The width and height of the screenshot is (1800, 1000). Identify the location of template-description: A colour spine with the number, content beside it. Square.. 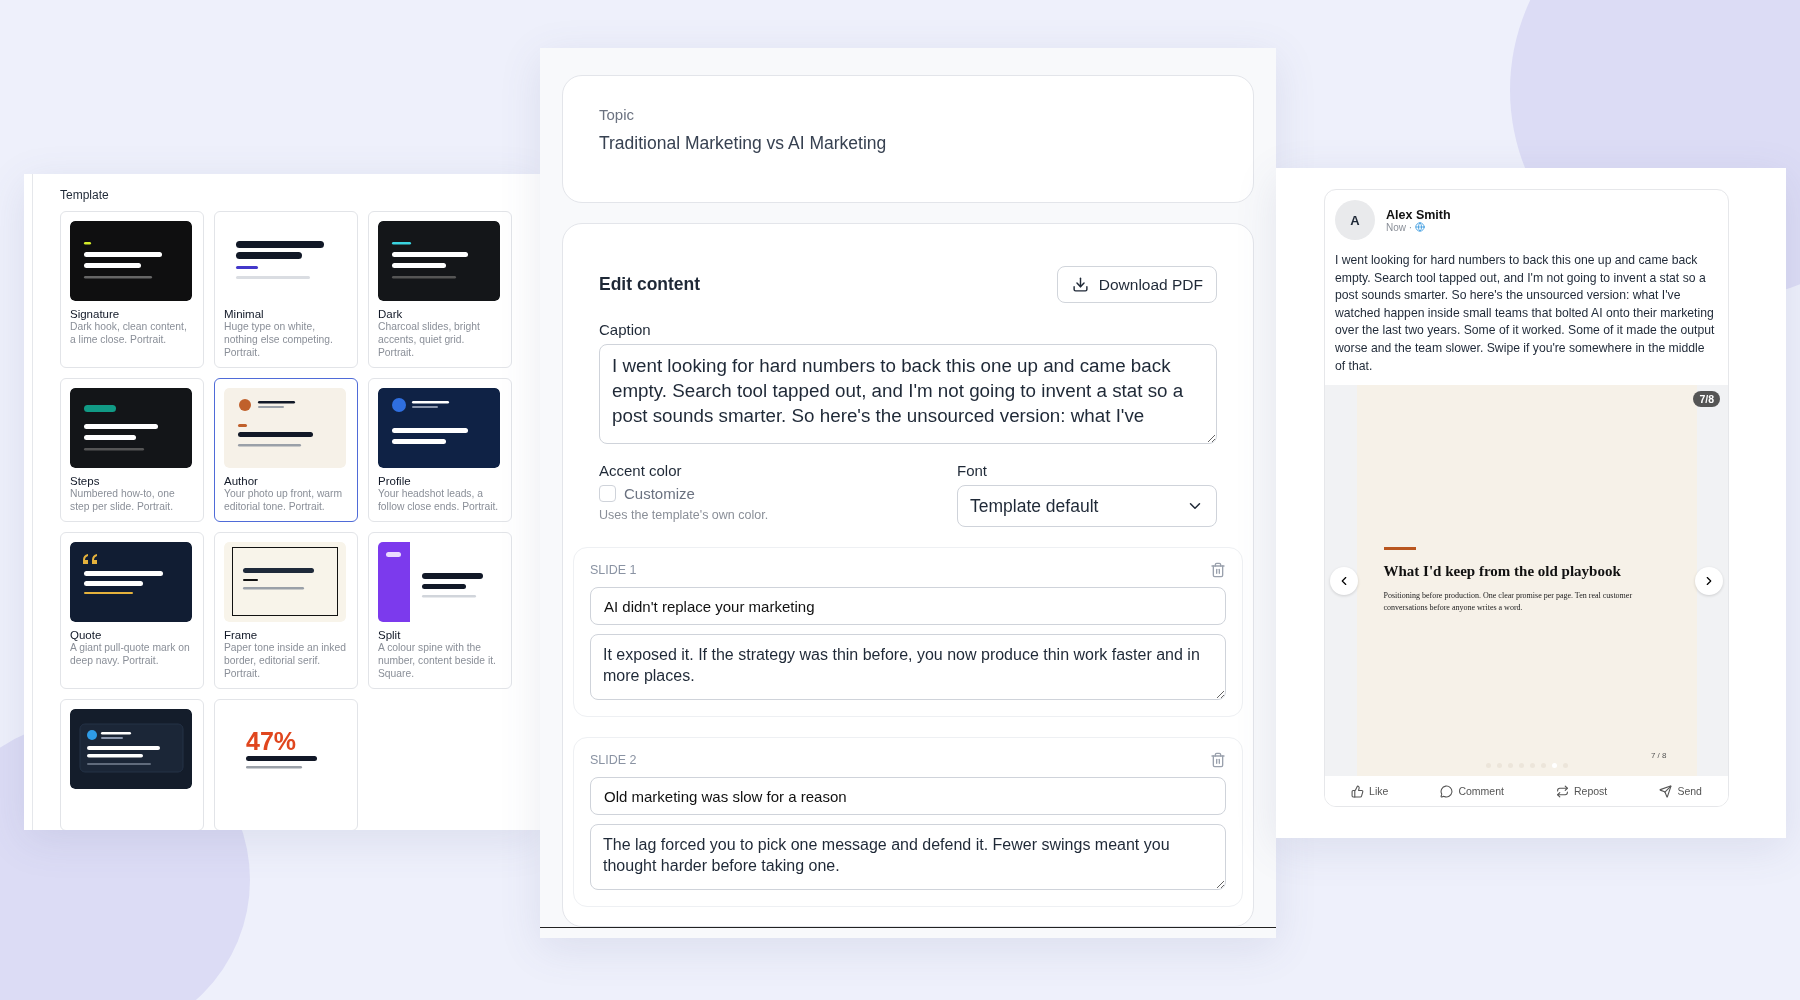
(437, 660).